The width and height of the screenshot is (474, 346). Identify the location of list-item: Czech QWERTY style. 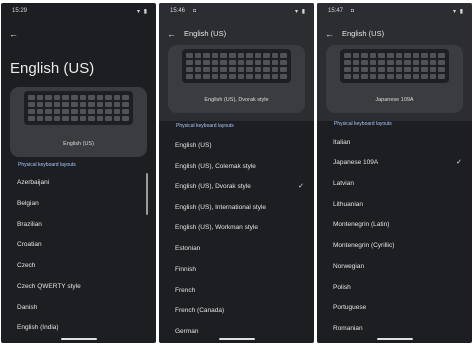
(81, 287).